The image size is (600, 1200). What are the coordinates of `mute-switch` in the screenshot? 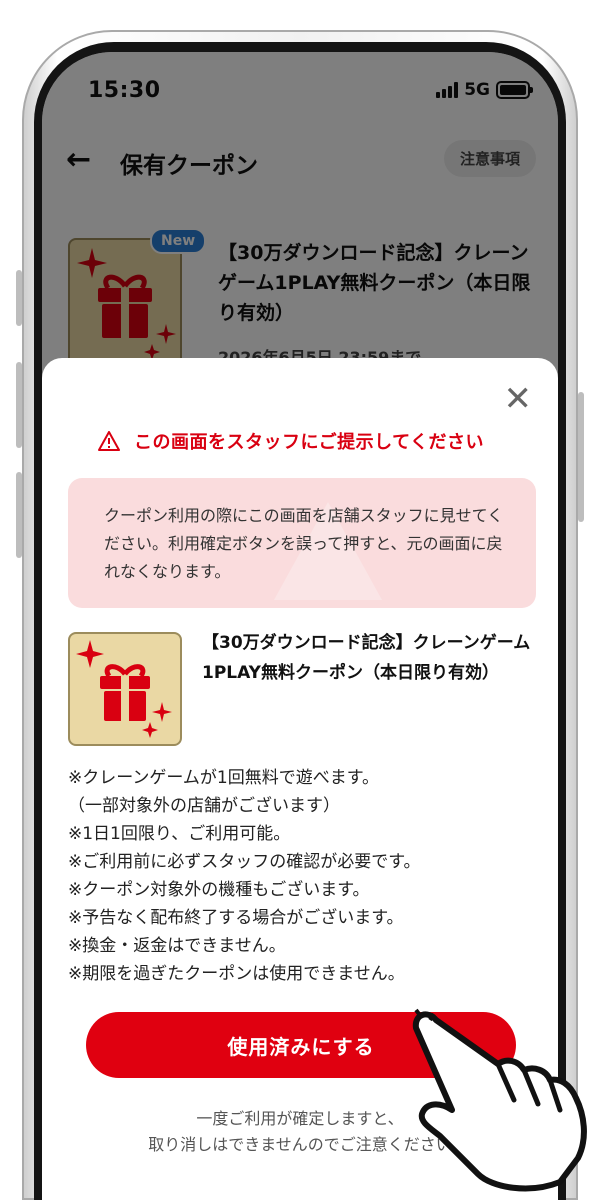 It's located at (19, 298).